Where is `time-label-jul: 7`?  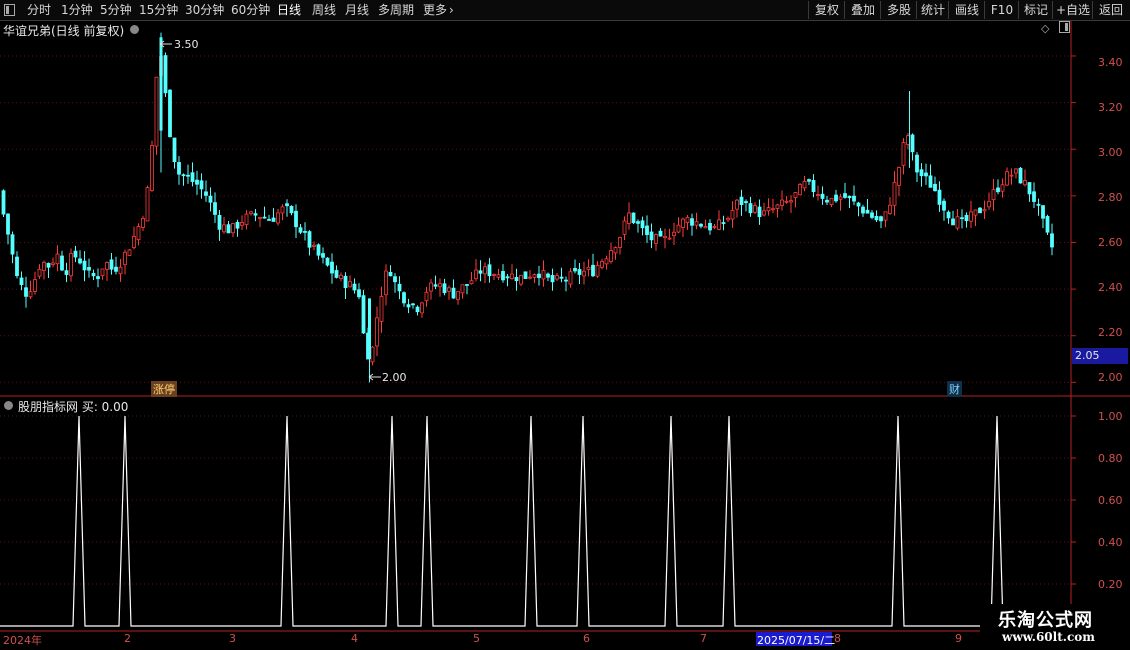 time-label-jul: 7 is located at coordinates (703, 638).